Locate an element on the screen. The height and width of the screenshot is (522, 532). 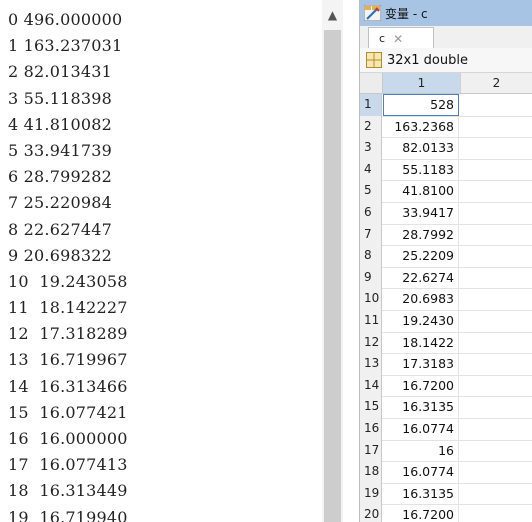
row-header: 7 is located at coordinates (371, 234).